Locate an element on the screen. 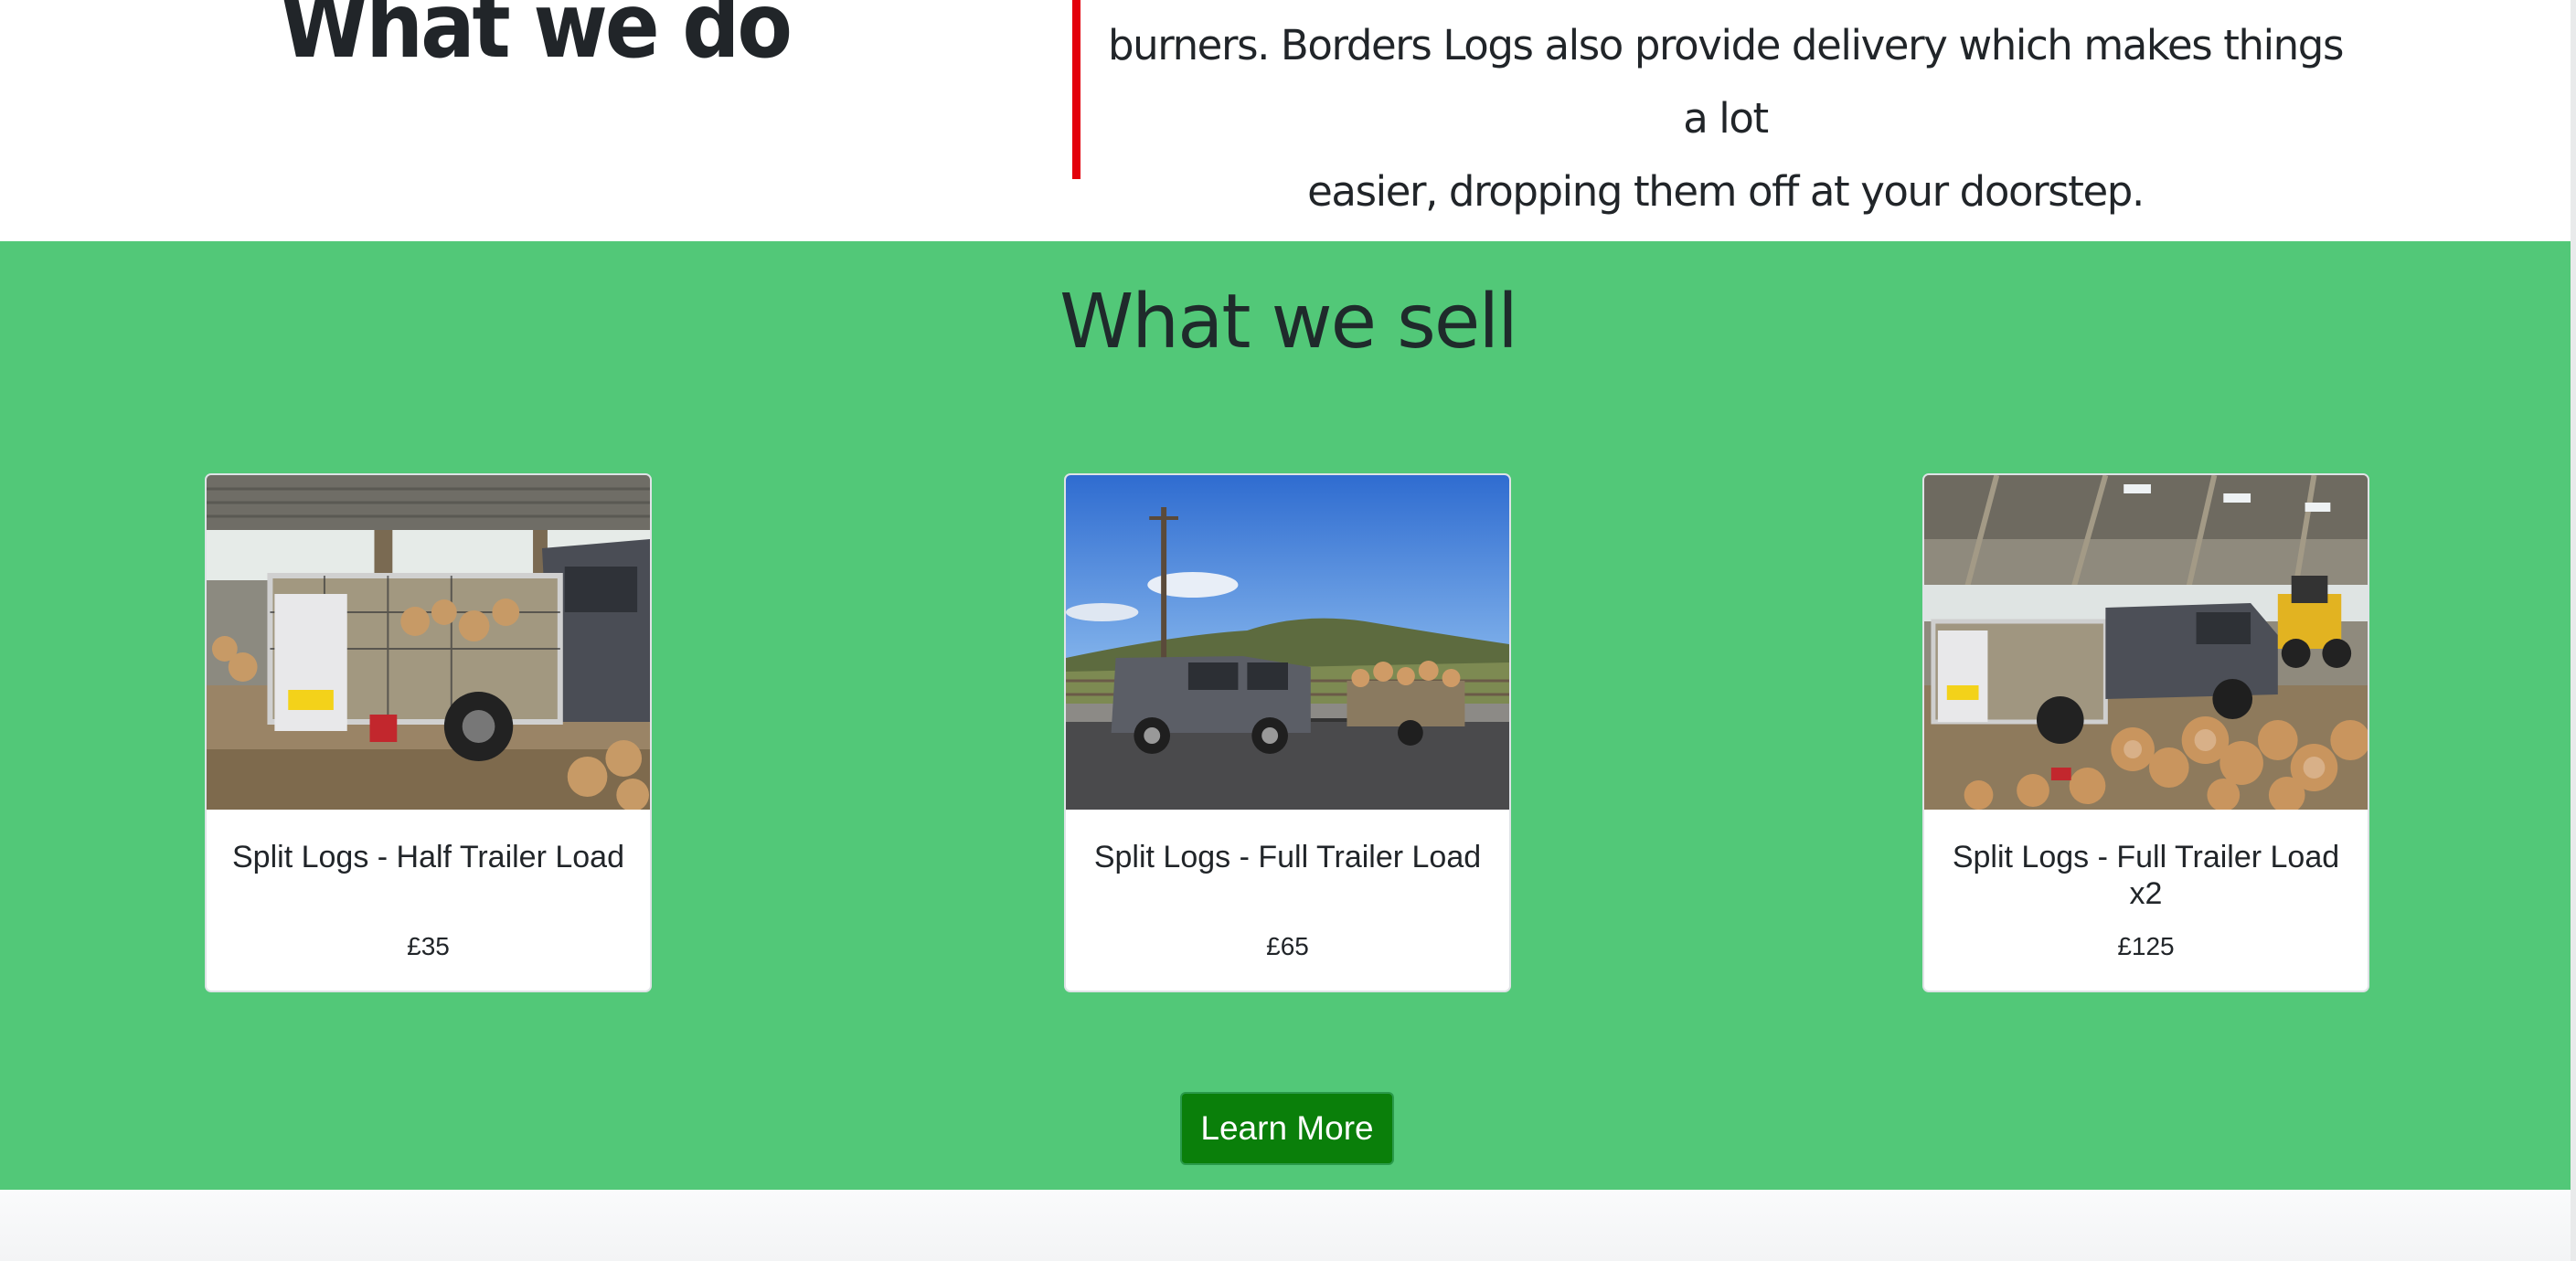  product-price: £65 is located at coordinates (1287, 946).